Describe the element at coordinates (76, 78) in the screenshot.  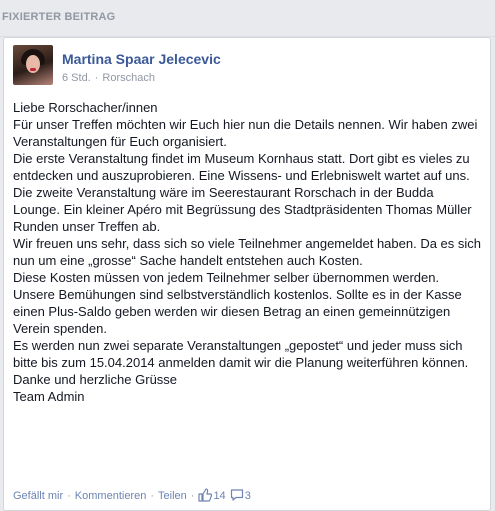
I see `post-timestamp: 6 Std.` at that location.